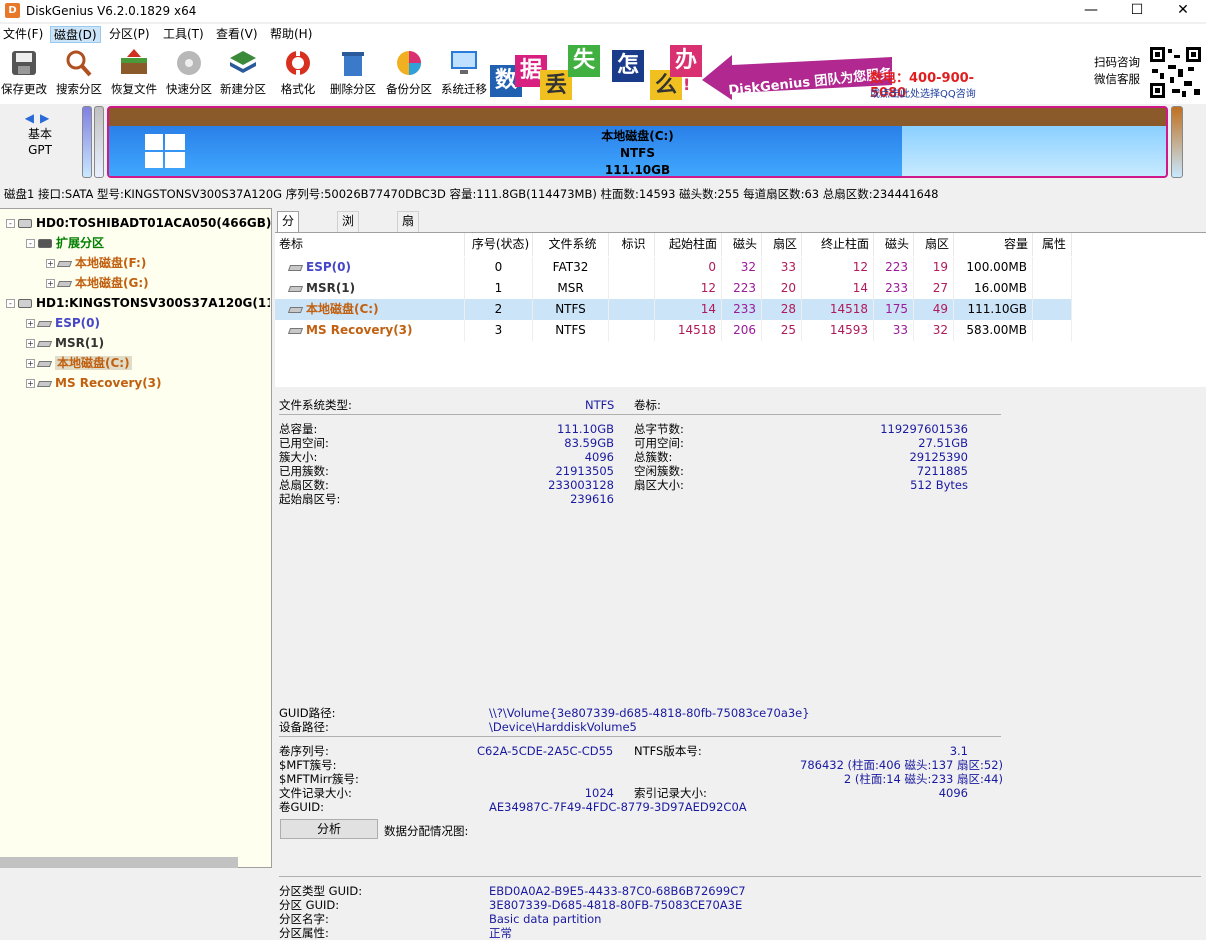  I want to click on column-header: 终止柱面, so click(838, 244).